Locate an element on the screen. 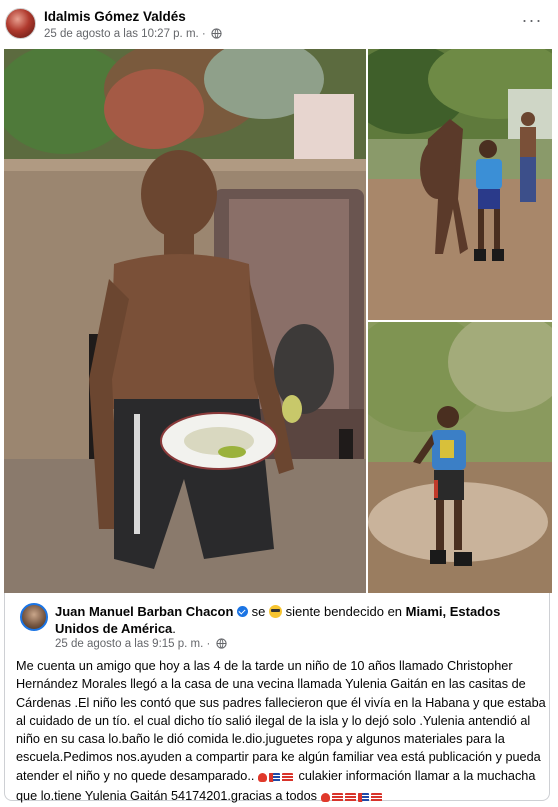  author-avatar is located at coordinates (20, 23).